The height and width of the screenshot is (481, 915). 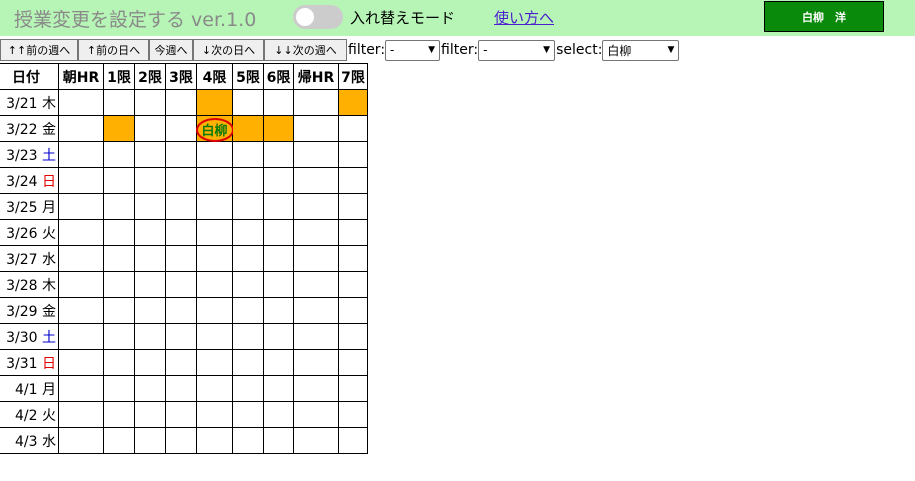 I want to click on teacher-select: 白柳 ▼, so click(x=641, y=50).